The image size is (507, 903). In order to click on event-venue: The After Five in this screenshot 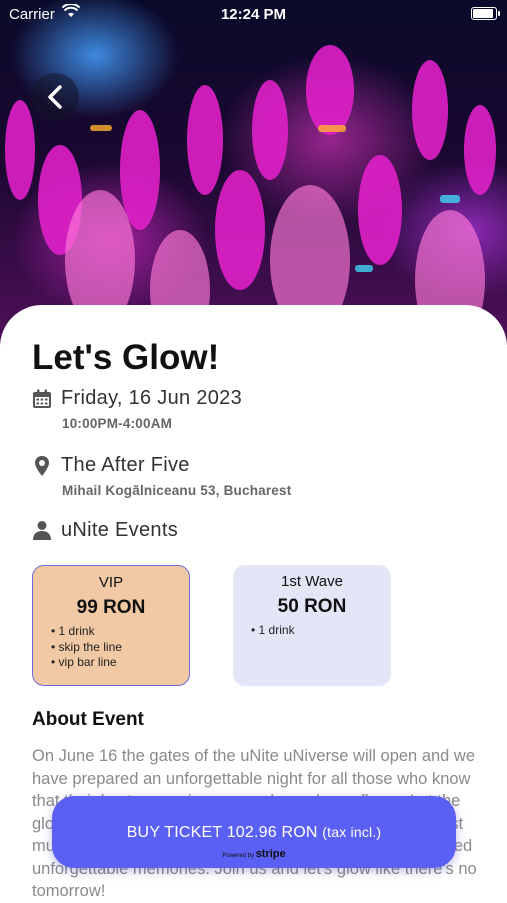, I will do `click(125, 465)`.